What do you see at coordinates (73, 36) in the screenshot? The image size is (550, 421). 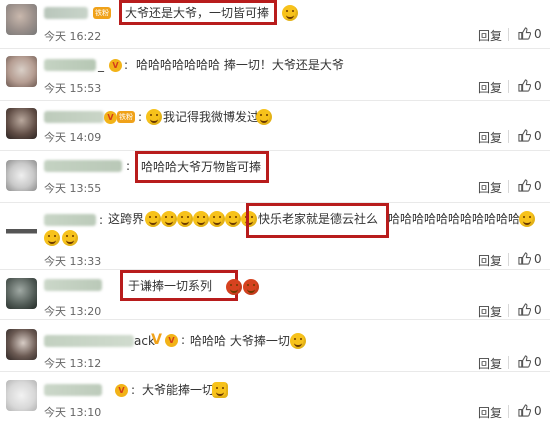 I see `timestamp: 今天 16:22` at bounding box center [73, 36].